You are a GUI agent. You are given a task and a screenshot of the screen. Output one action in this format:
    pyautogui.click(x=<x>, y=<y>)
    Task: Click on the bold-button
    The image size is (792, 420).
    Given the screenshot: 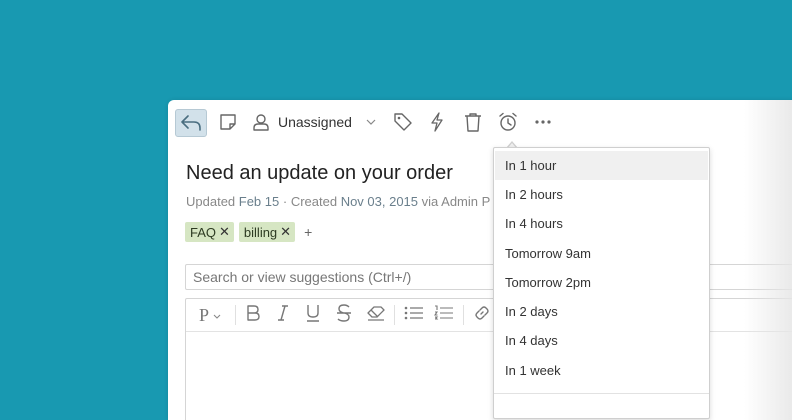 What is the action you would take?
    pyautogui.click(x=253, y=315)
    